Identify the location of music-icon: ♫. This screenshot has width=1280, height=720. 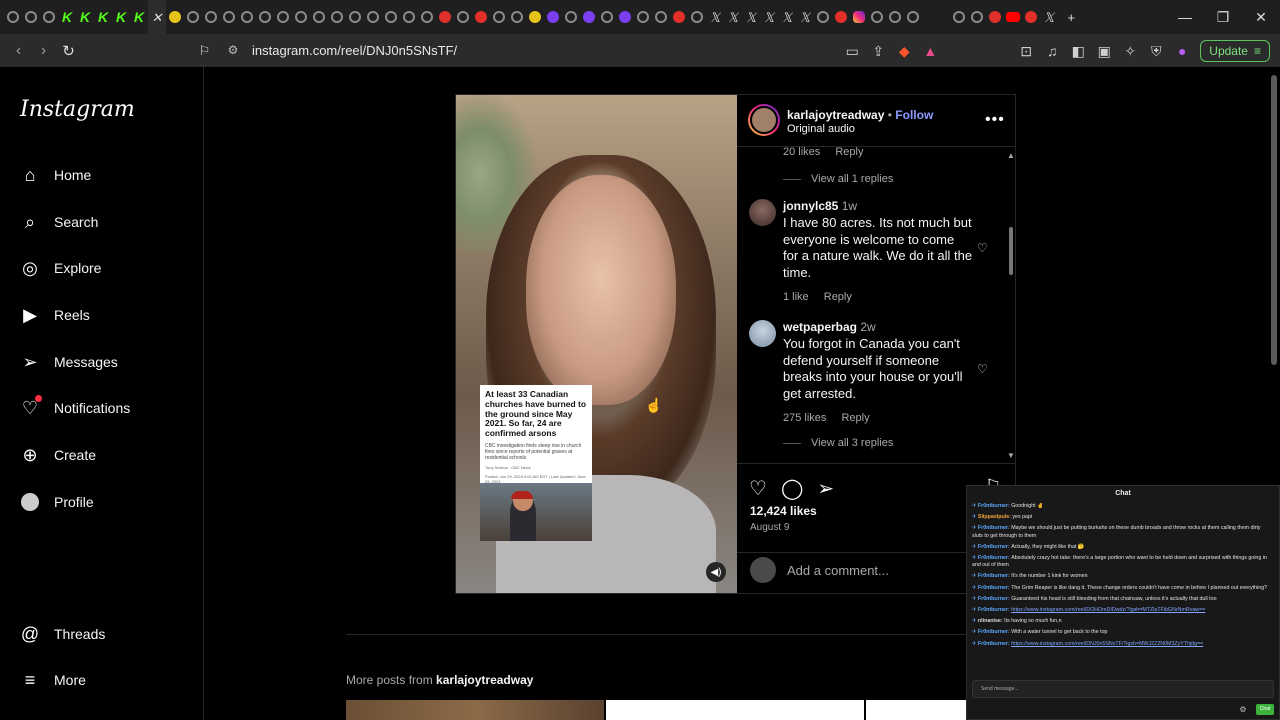
(1052, 51).